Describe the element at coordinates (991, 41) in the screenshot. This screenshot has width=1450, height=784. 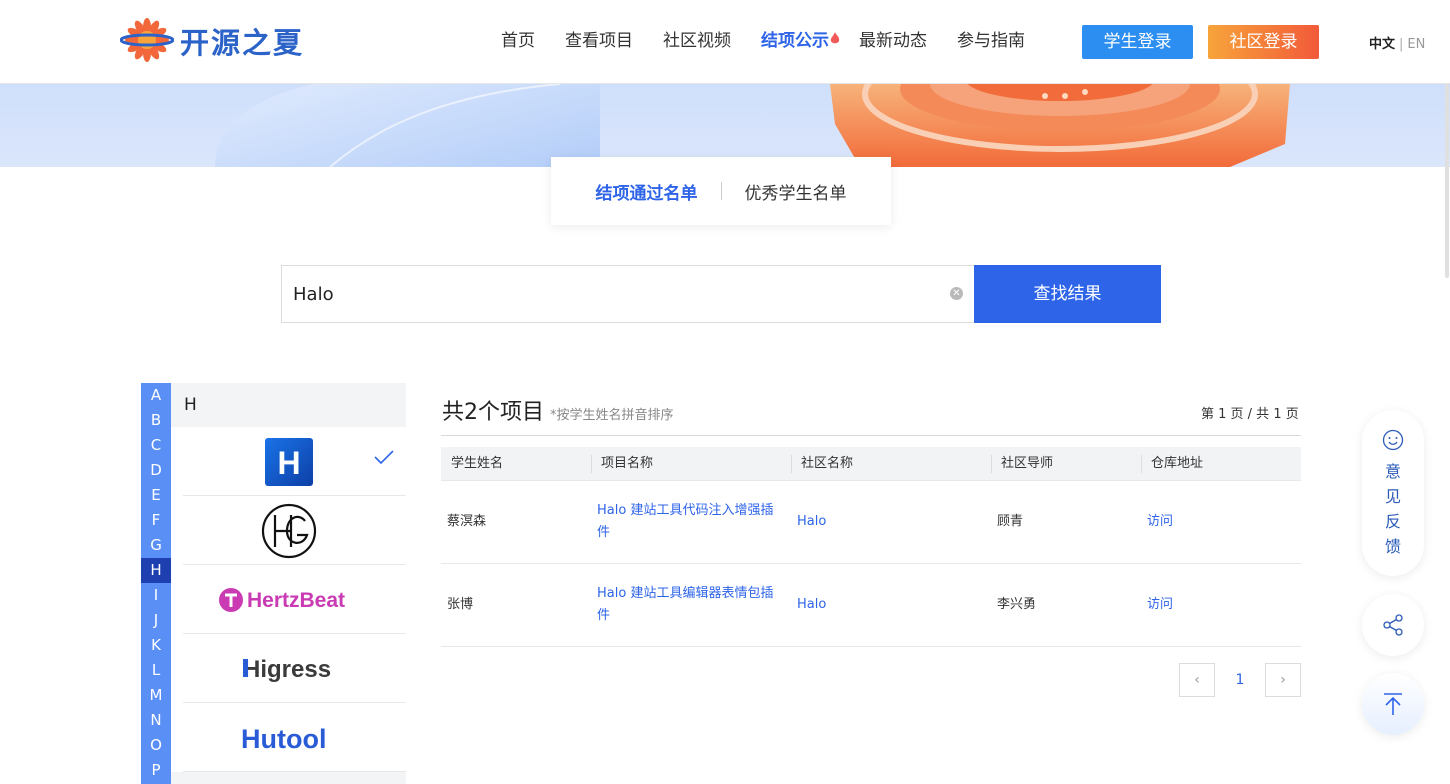
I see `nav-guide: 参与指南` at that location.